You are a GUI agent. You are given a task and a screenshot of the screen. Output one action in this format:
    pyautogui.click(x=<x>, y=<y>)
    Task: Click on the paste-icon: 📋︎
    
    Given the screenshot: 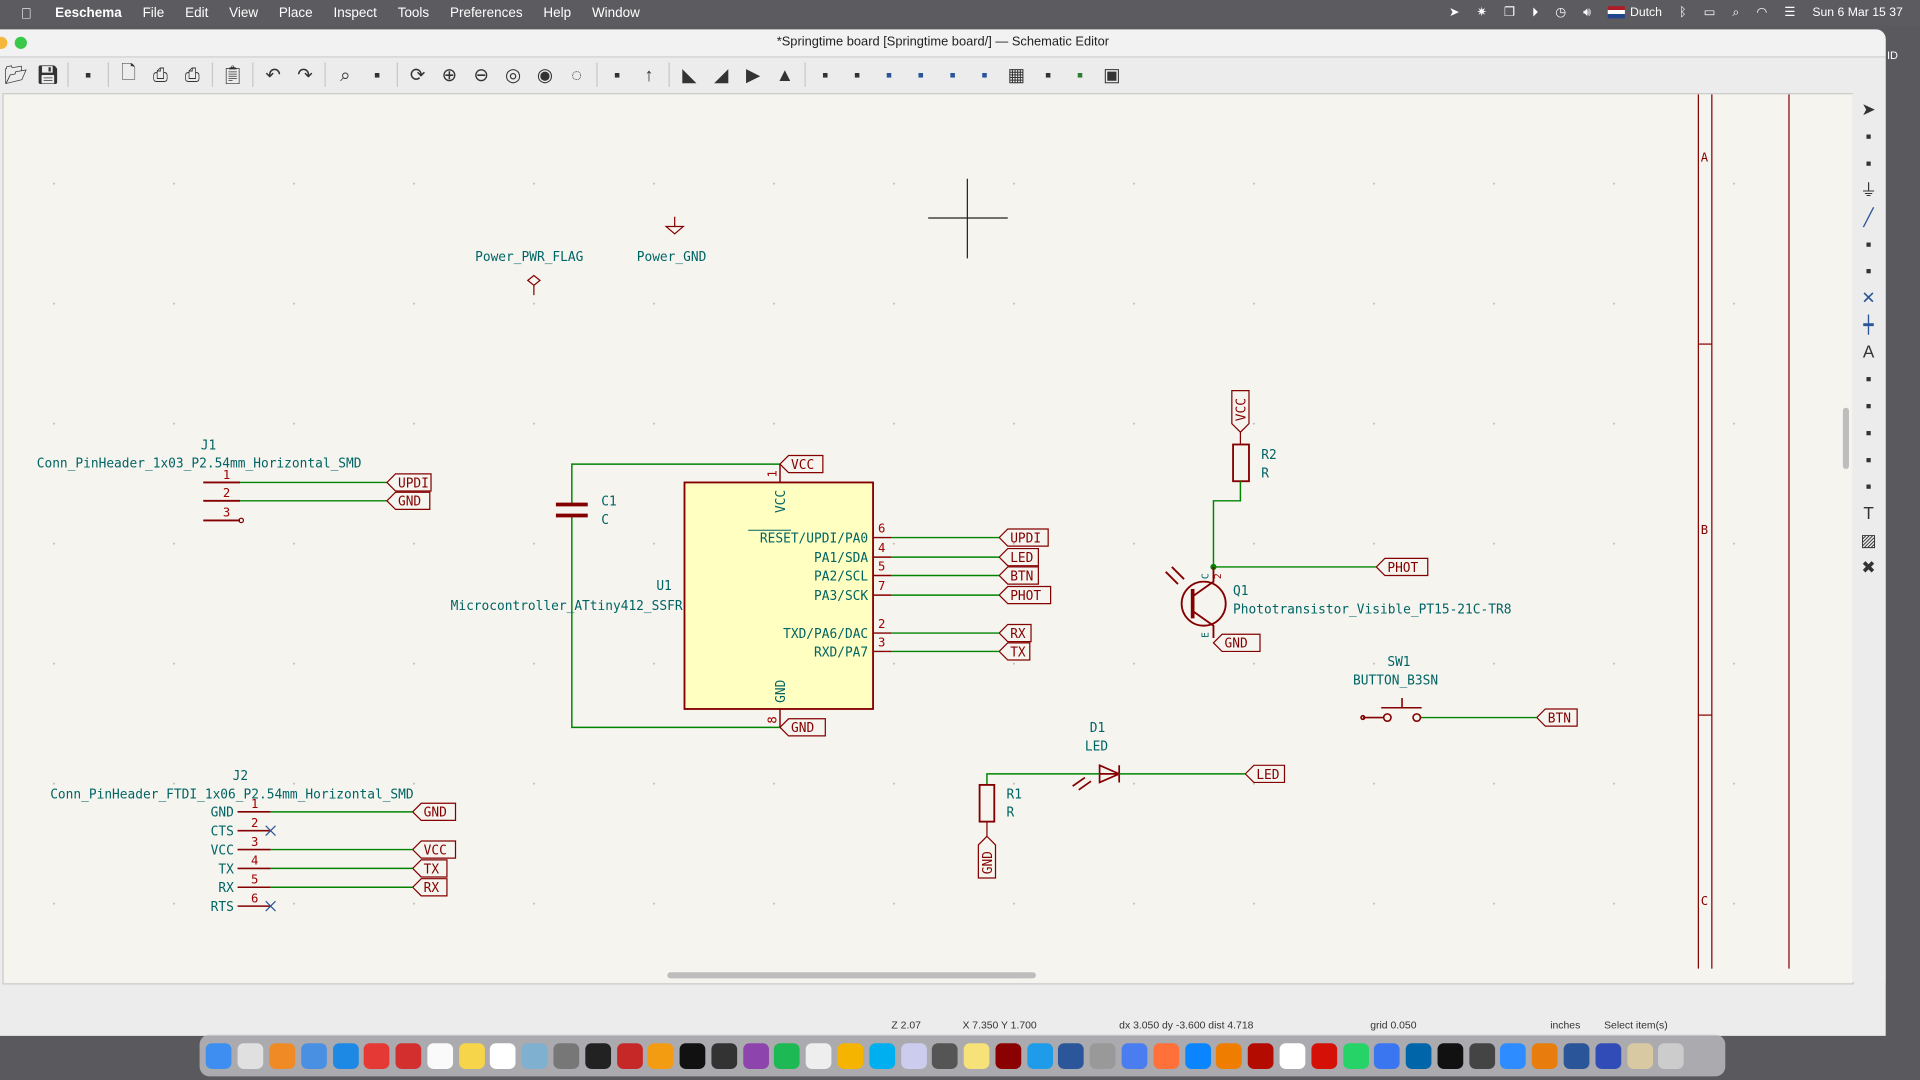 What is the action you would take?
    pyautogui.click(x=232, y=74)
    